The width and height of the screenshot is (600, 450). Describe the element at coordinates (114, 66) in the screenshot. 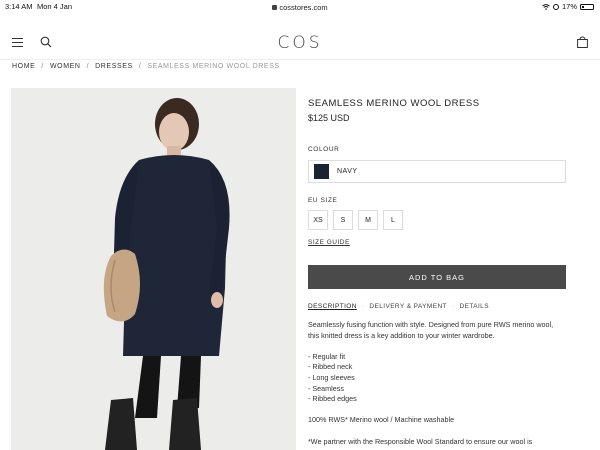

I see `breadcrumb-dresses: DRESSES` at that location.